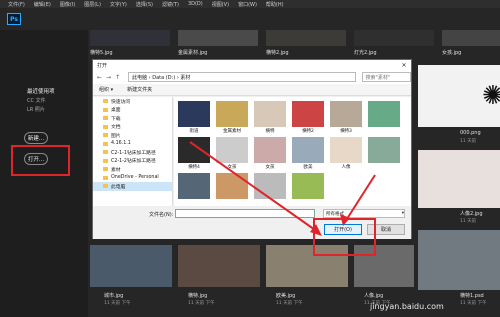 The width and height of the screenshot is (500, 317). I want to click on window-controls: ✕, so click(404, 65).